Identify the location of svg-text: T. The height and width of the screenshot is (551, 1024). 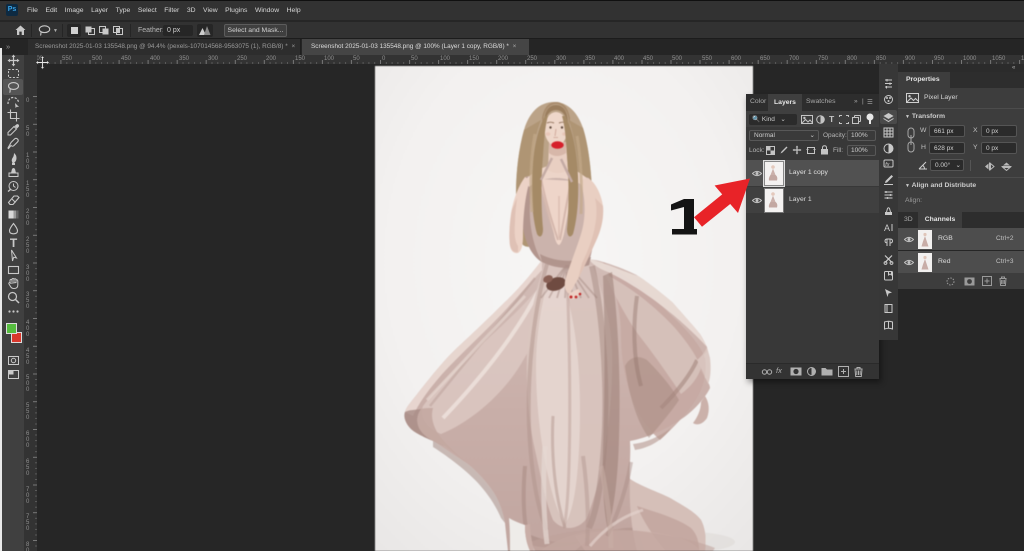
(13, 242).